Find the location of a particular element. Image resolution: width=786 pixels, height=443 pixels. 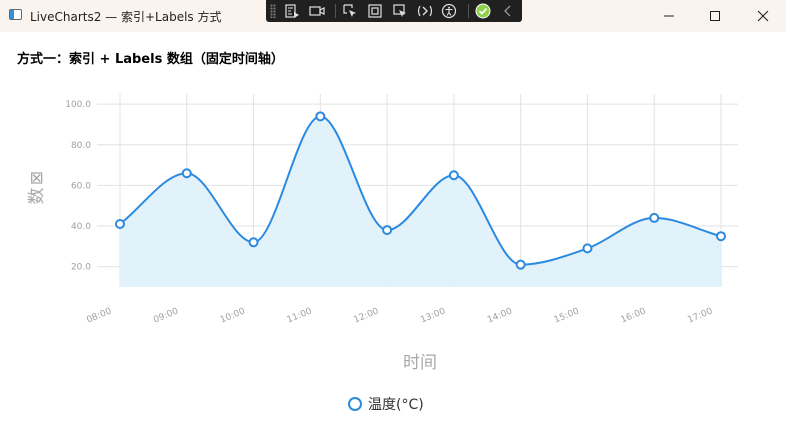

x-tick-label: 11:00 is located at coordinates (300, 315).